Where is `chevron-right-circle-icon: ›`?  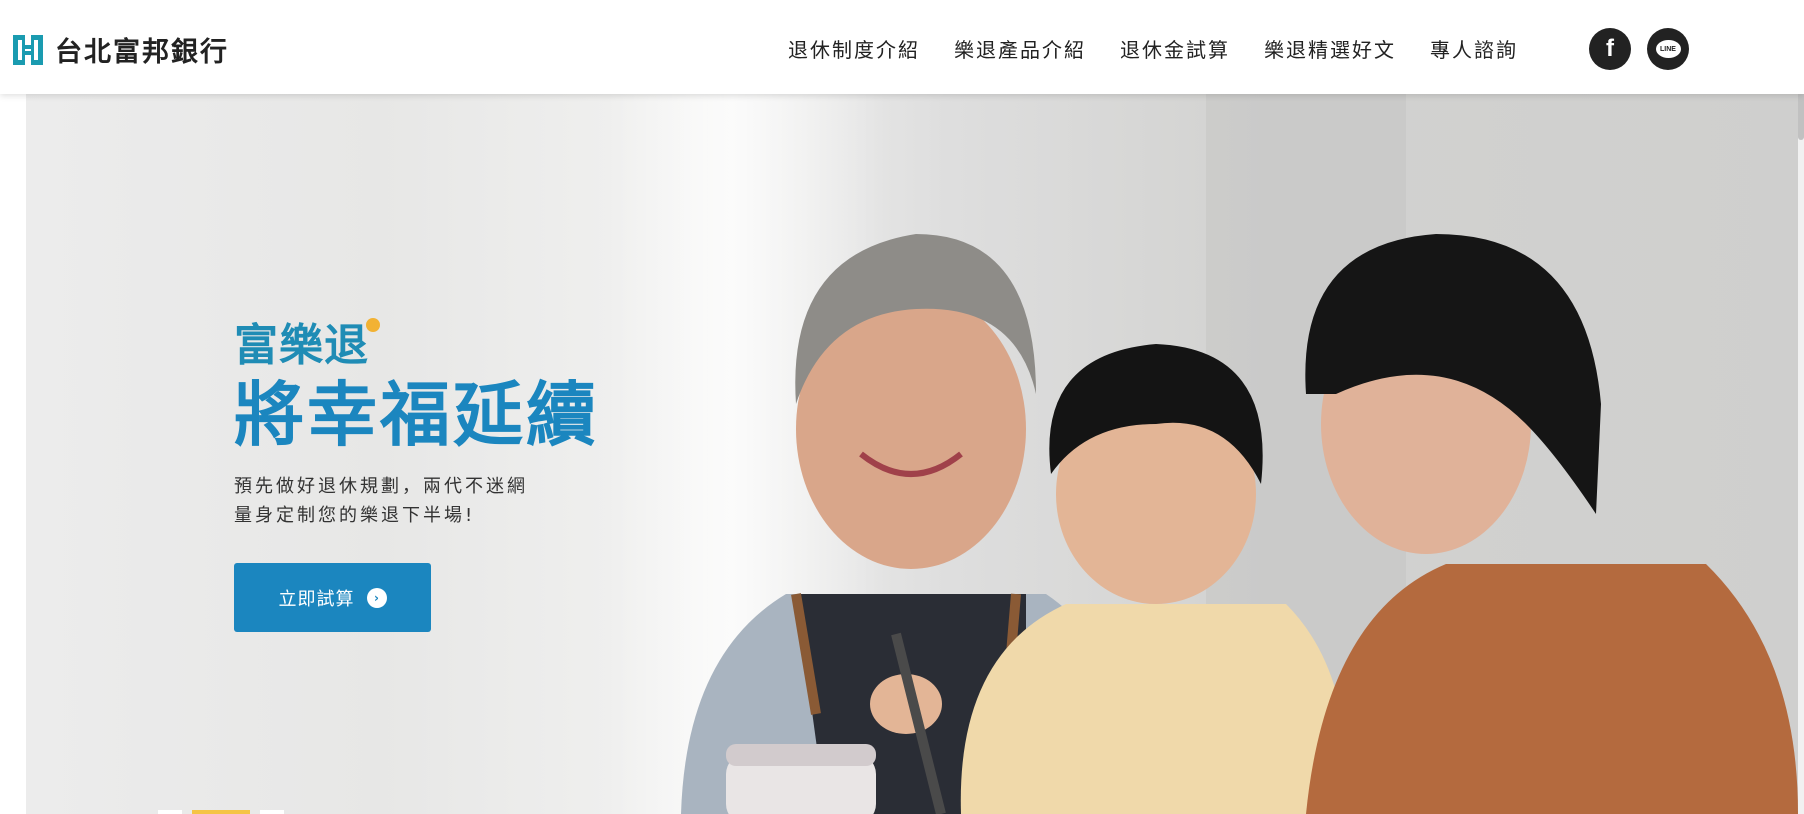 chevron-right-circle-icon: › is located at coordinates (376, 597).